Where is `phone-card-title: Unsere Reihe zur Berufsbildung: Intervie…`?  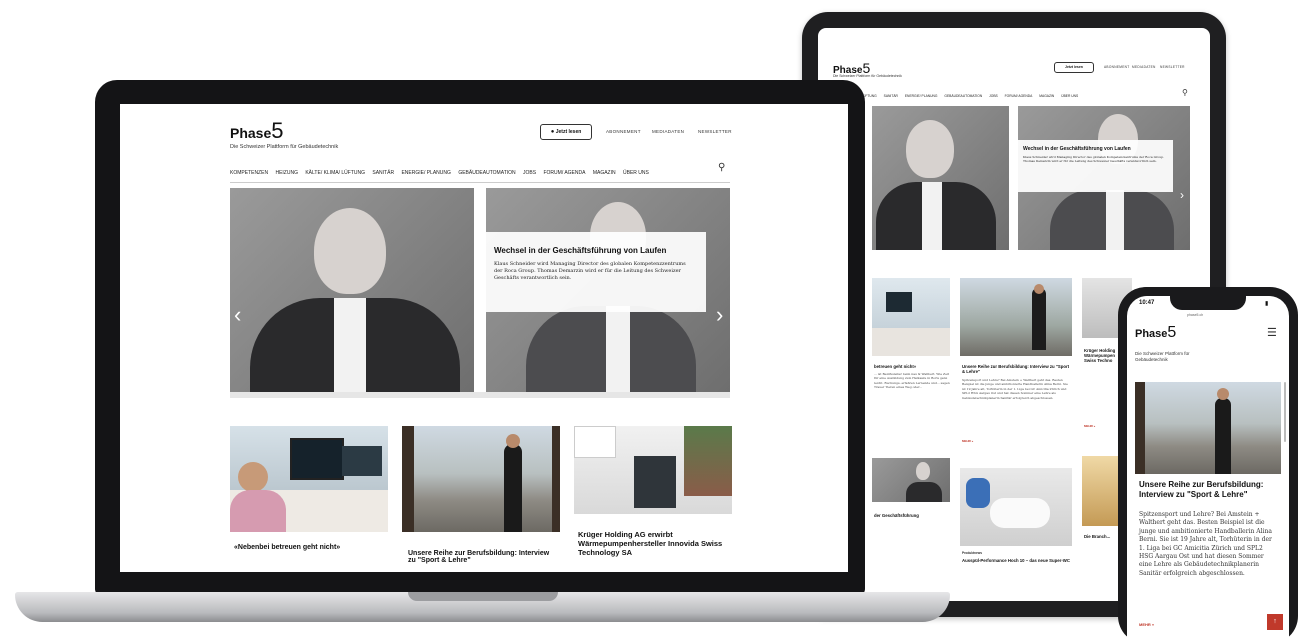 phone-card-title: Unsere Reihe zur Berufsbildung: Intervie… is located at coordinates (1209, 489).